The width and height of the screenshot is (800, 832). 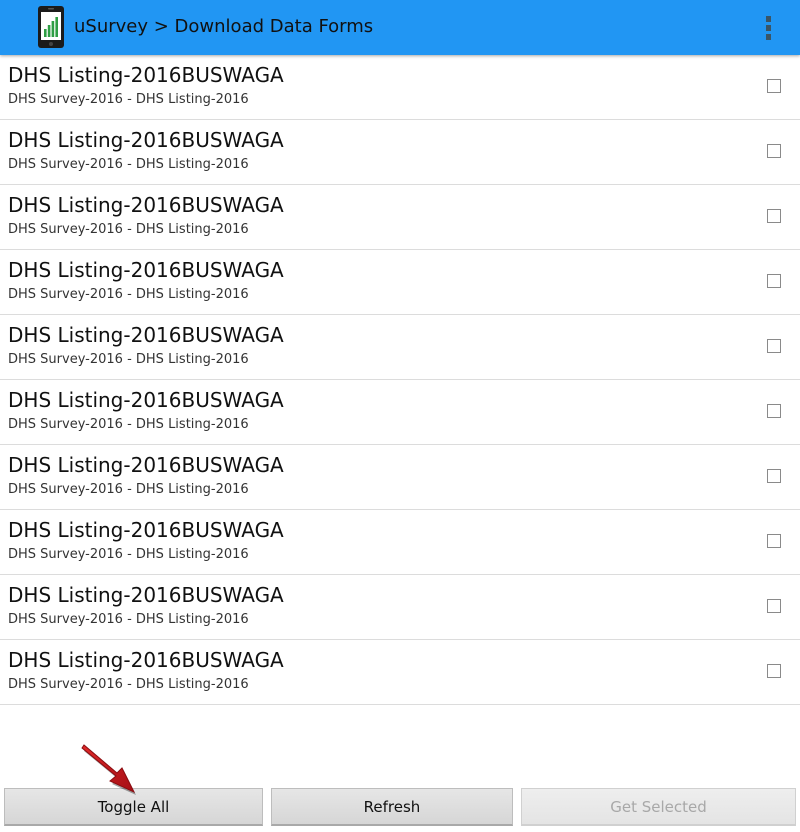 I want to click on get-selected-button: Get Selected, so click(x=658, y=807).